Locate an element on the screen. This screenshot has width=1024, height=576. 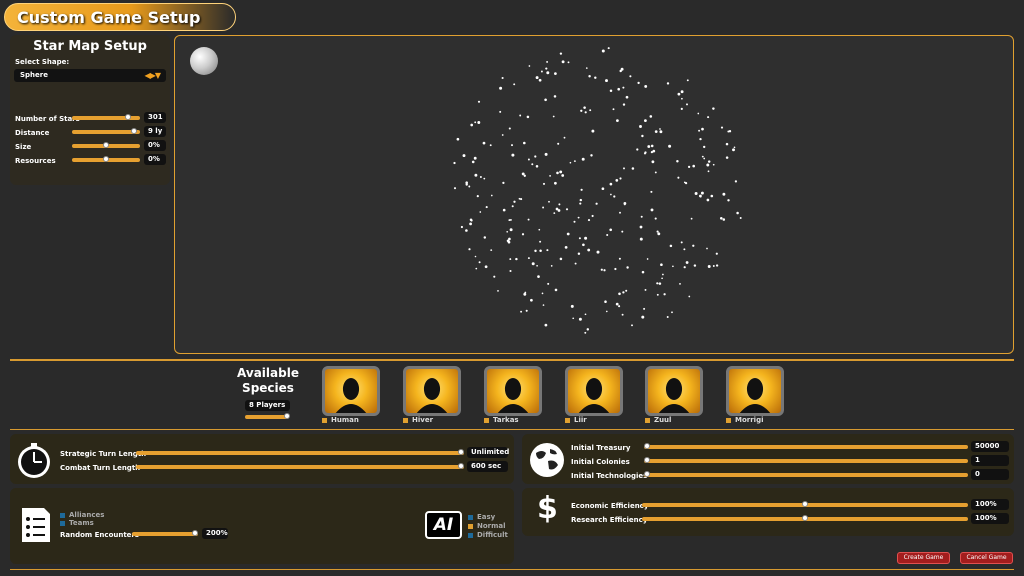
tarkas-portrait-icon is located at coordinates (513, 391).